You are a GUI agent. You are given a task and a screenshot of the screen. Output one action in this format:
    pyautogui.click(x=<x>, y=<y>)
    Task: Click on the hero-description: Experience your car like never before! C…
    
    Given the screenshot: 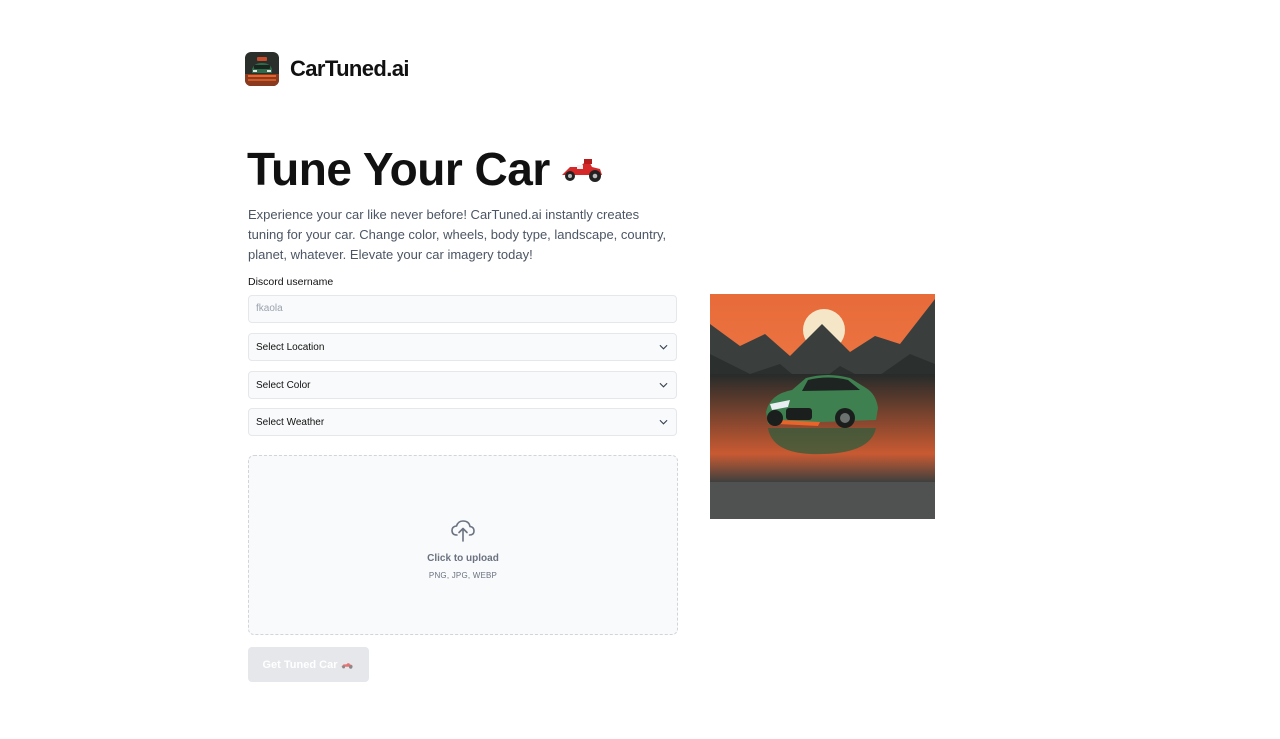 What is the action you would take?
    pyautogui.click(x=457, y=234)
    